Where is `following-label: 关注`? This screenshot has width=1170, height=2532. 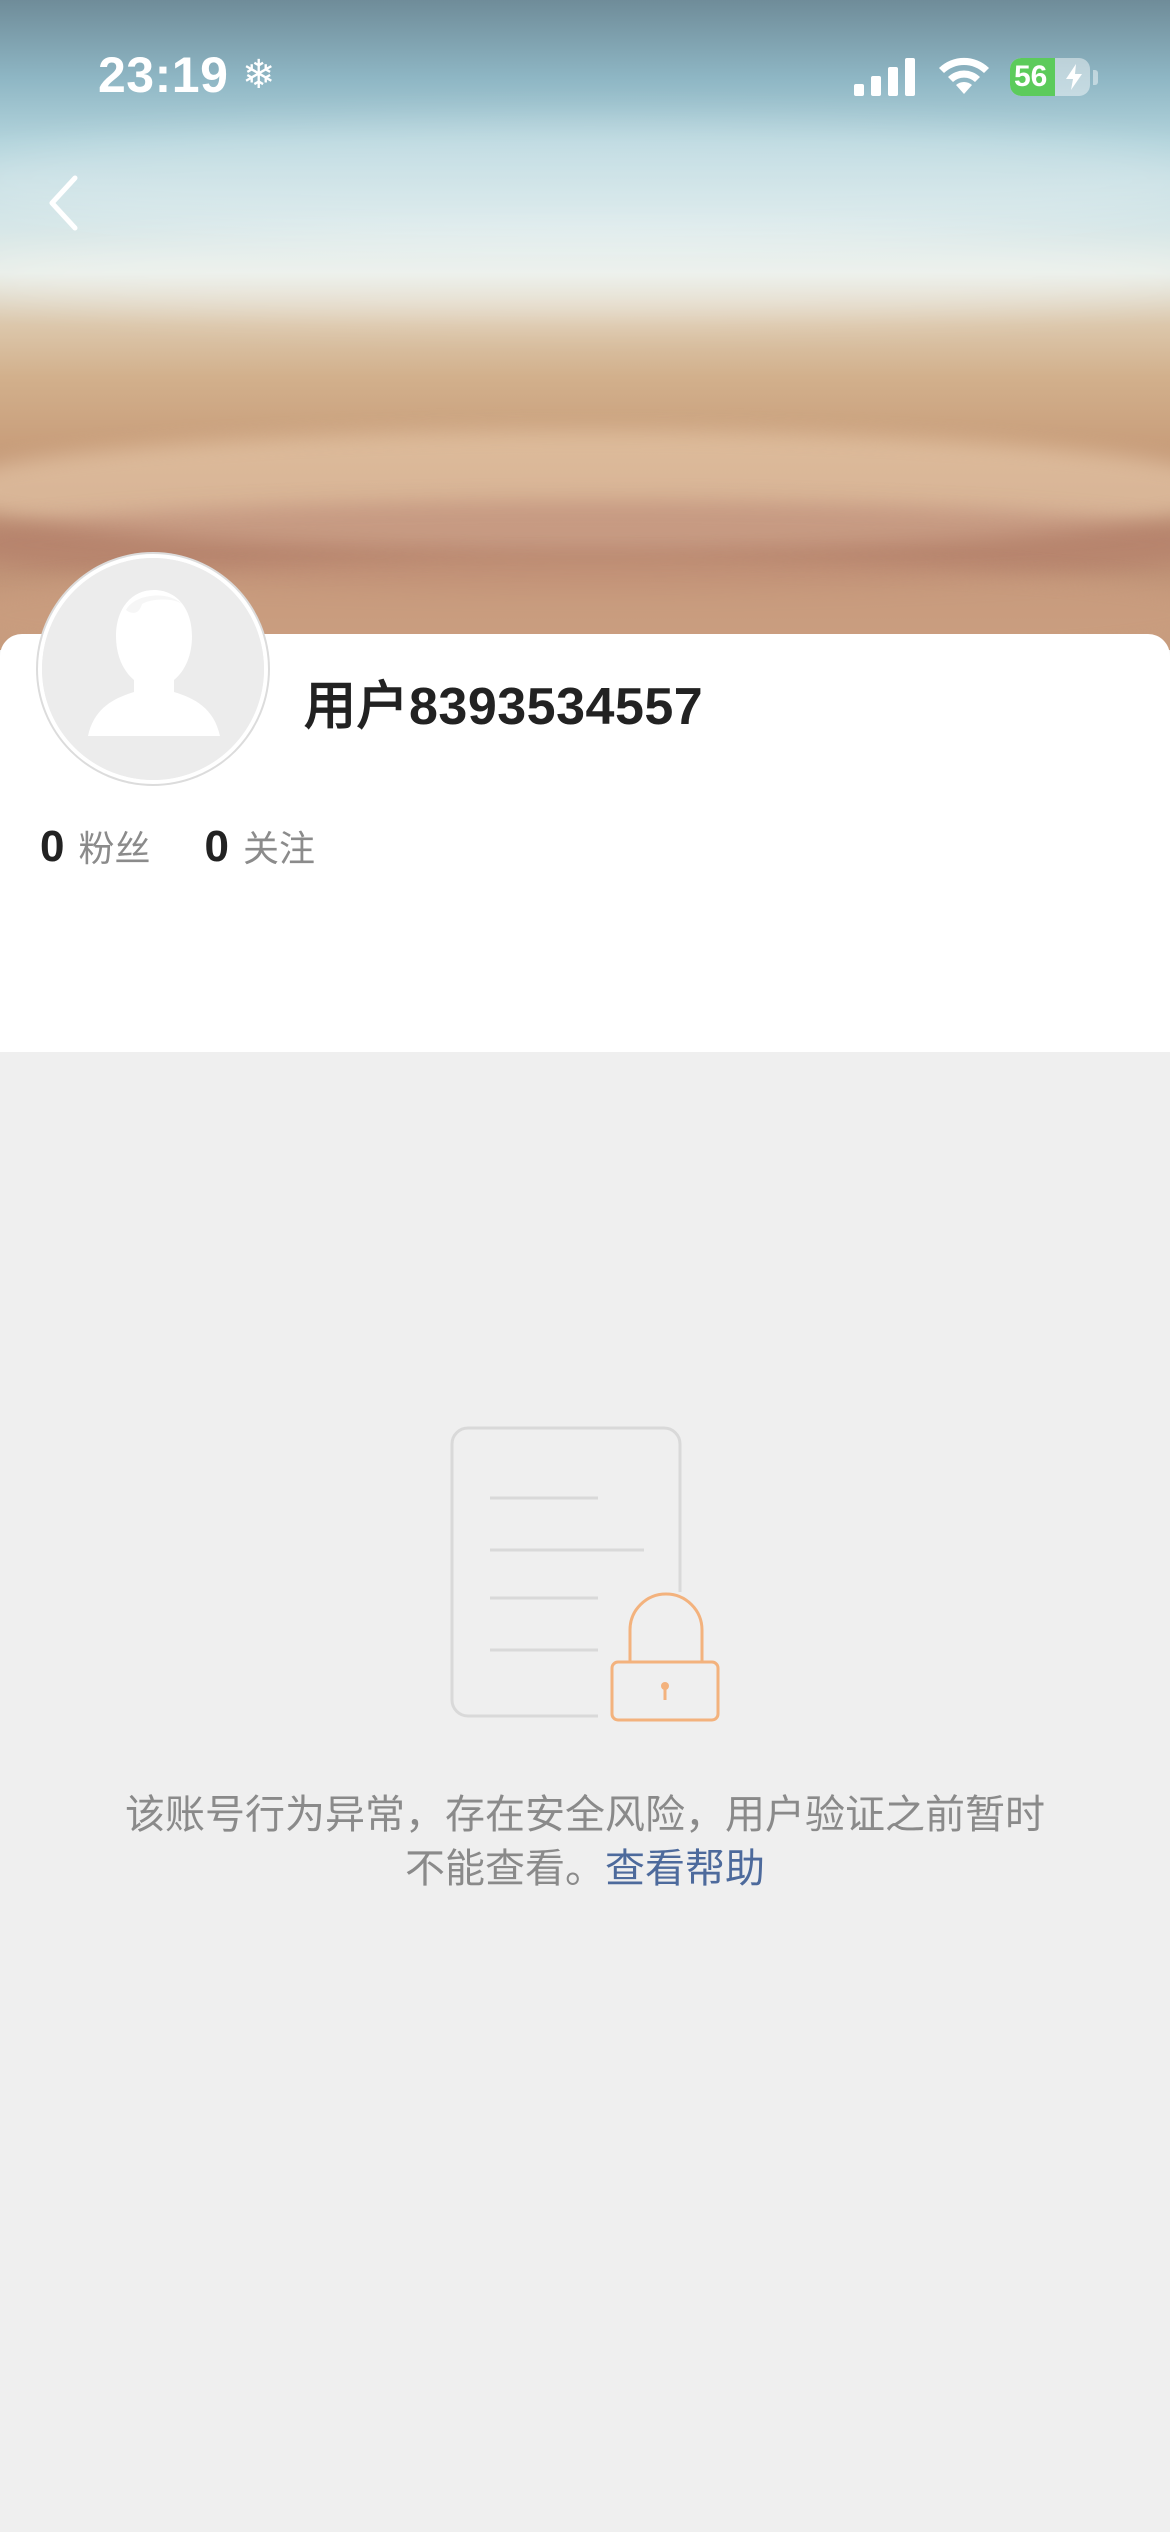 following-label: 关注 is located at coordinates (278, 849).